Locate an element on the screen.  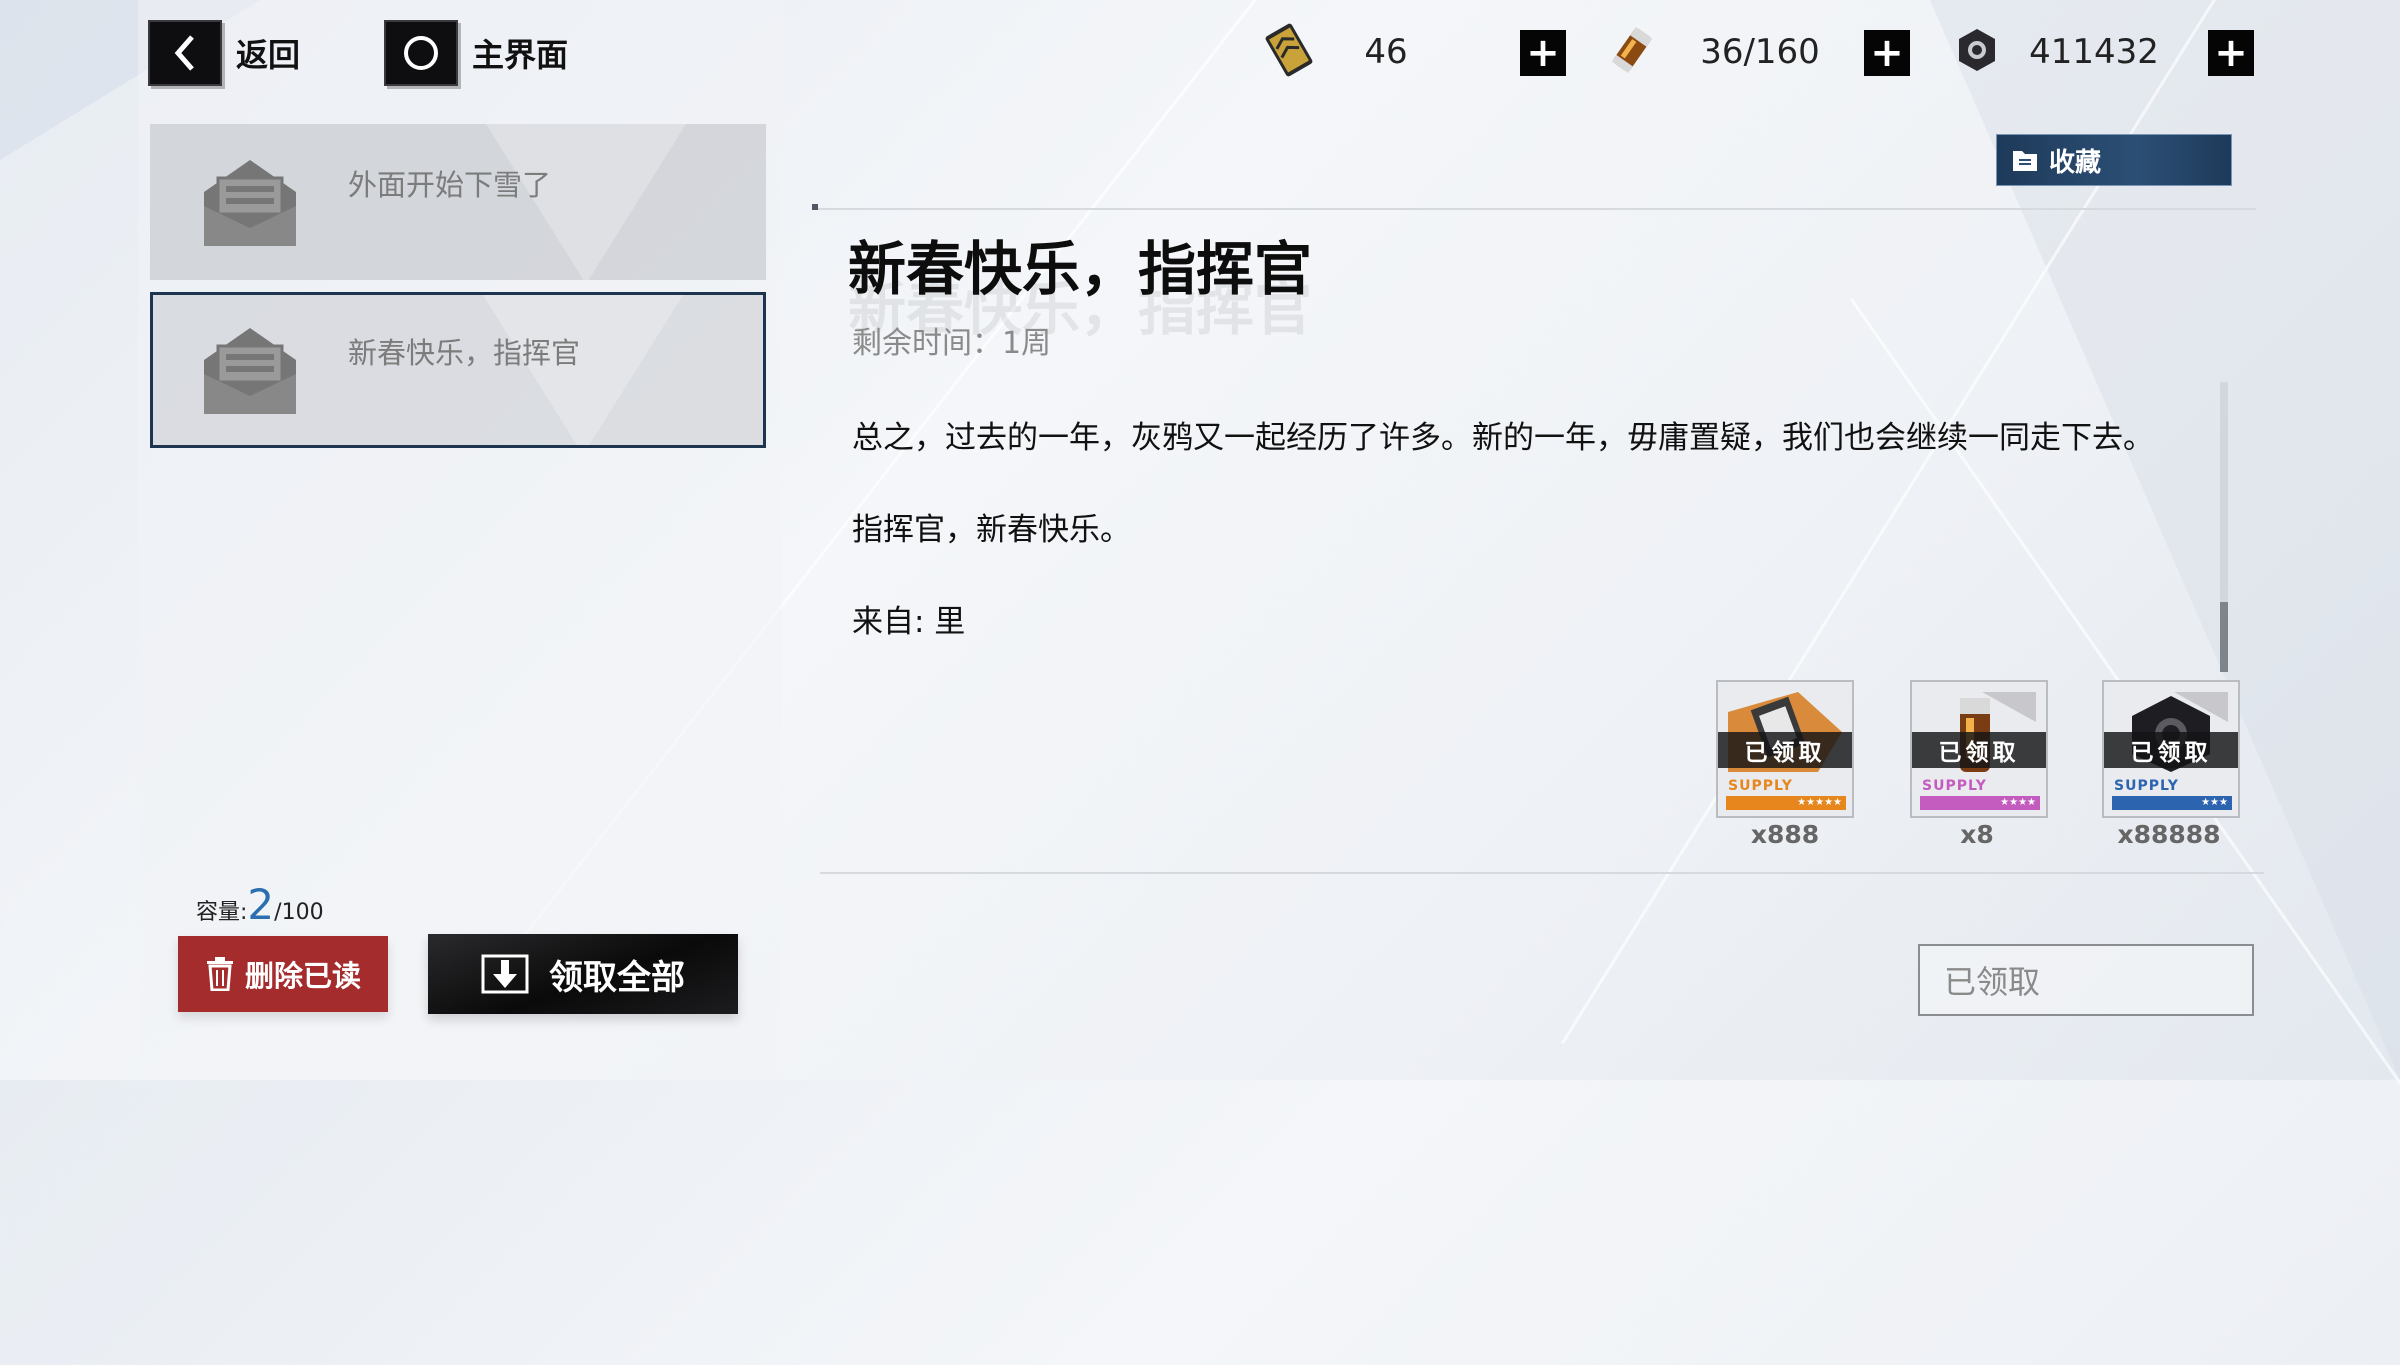
scrollbar-thumb is located at coordinates (2224, 637).